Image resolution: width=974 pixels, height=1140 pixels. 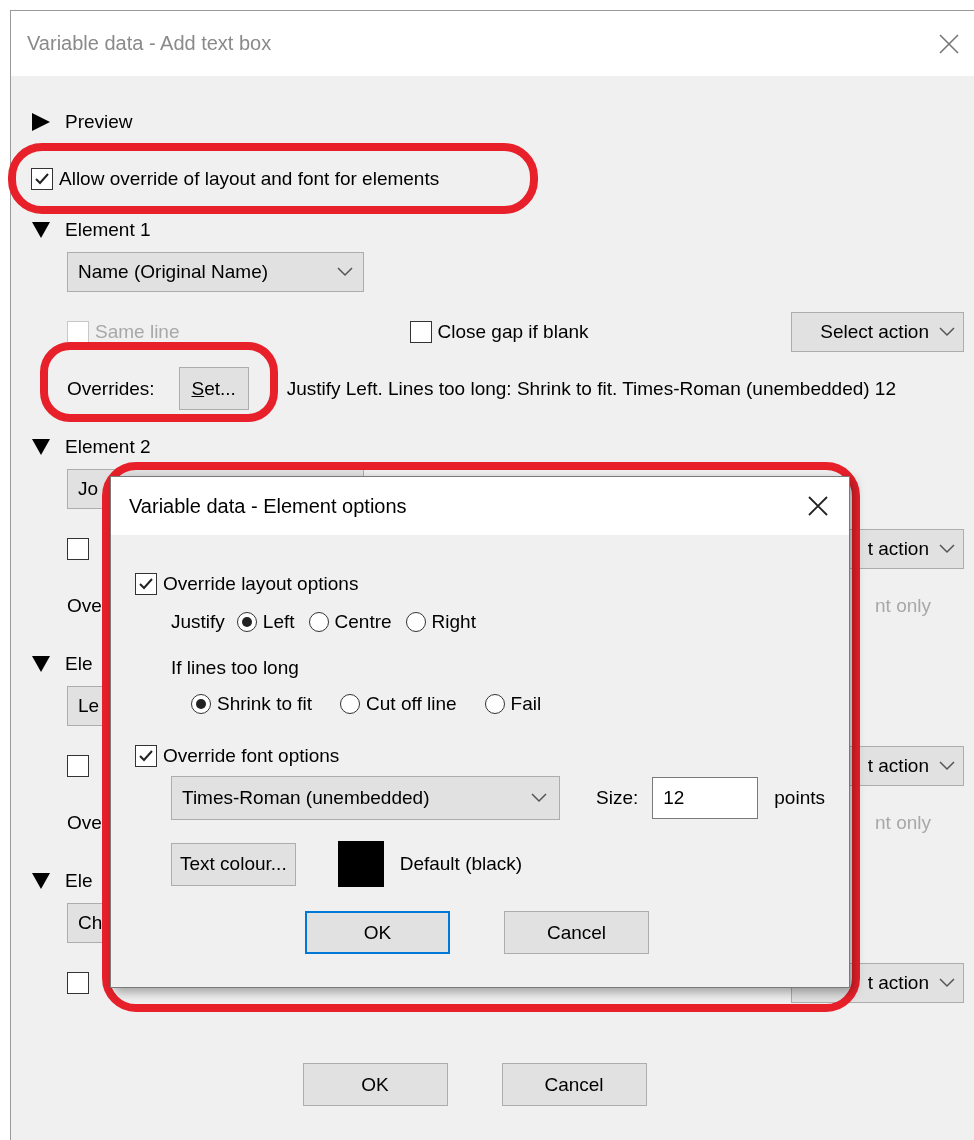 What do you see at coordinates (461, 864) in the screenshot?
I see `colour-label: Default (black)` at bounding box center [461, 864].